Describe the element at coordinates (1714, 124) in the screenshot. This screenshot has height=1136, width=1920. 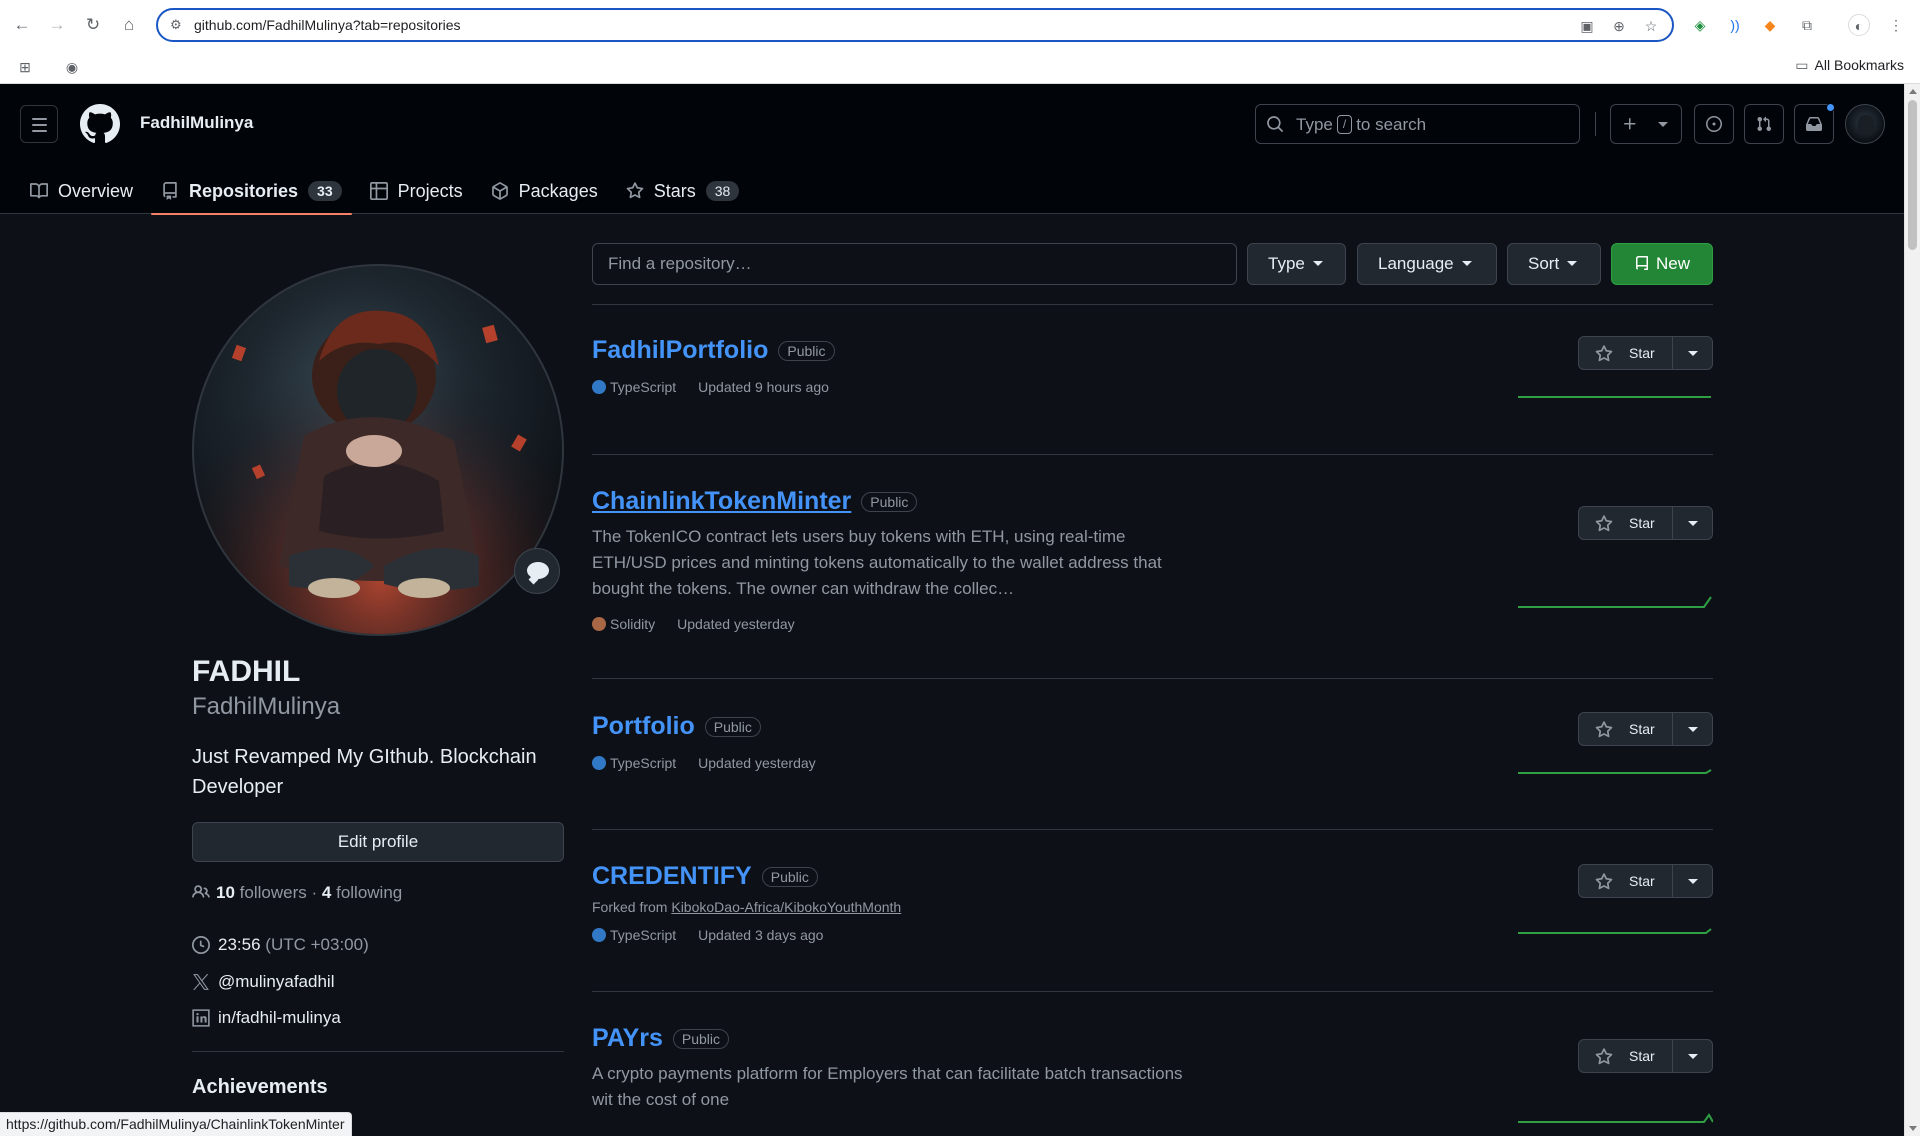
I see `issues-button` at that location.